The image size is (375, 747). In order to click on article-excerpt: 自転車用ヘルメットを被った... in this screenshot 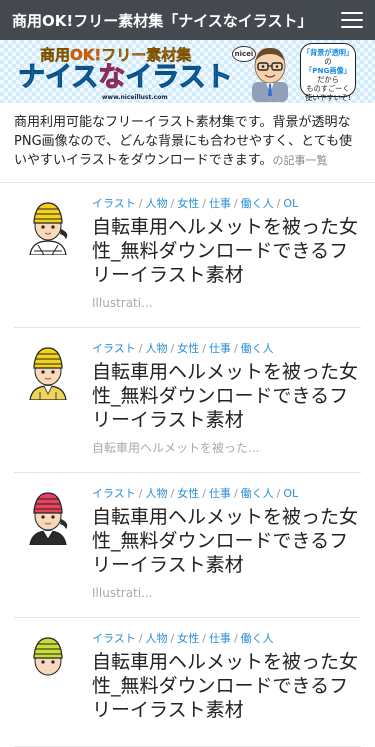, I will do `click(176, 448)`.